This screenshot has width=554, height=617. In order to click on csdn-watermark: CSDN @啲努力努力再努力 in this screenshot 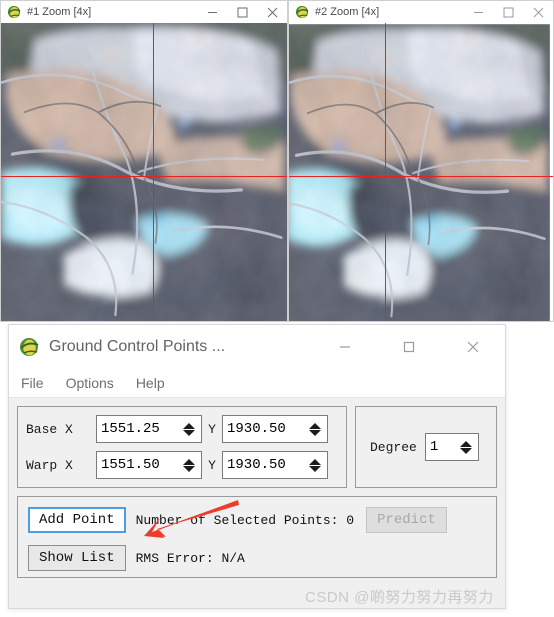, I will do `click(399, 597)`.